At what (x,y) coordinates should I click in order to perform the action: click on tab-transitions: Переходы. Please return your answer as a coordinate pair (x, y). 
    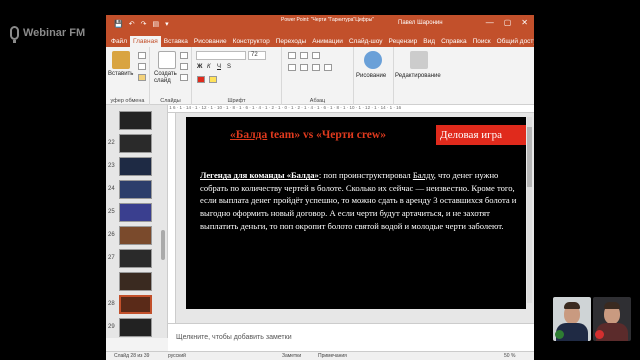
    Looking at the image, I should click on (291, 41).